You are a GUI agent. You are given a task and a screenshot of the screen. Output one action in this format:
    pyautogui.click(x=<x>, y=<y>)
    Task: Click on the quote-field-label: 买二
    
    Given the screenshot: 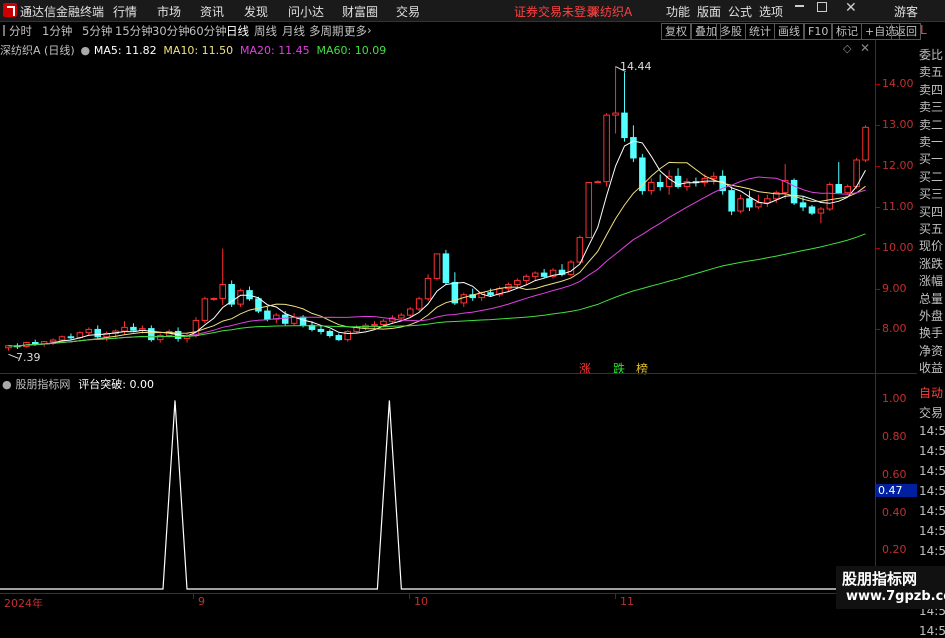 What is the action you would take?
    pyautogui.click(x=931, y=176)
    